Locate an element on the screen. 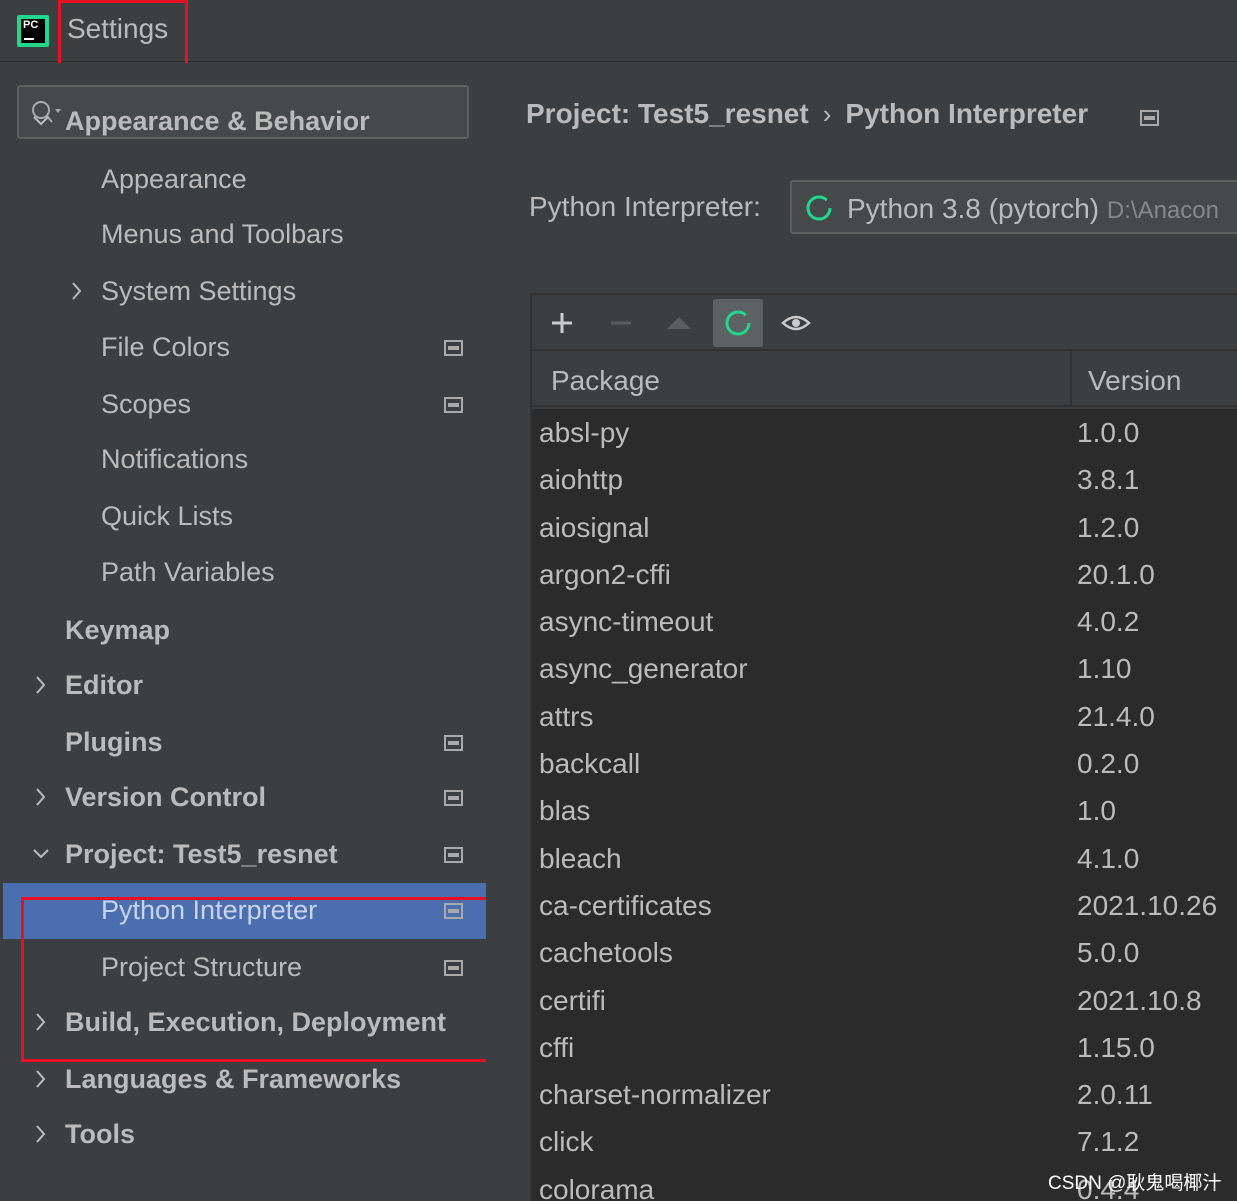  packages-toolbar is located at coordinates (884, 323).